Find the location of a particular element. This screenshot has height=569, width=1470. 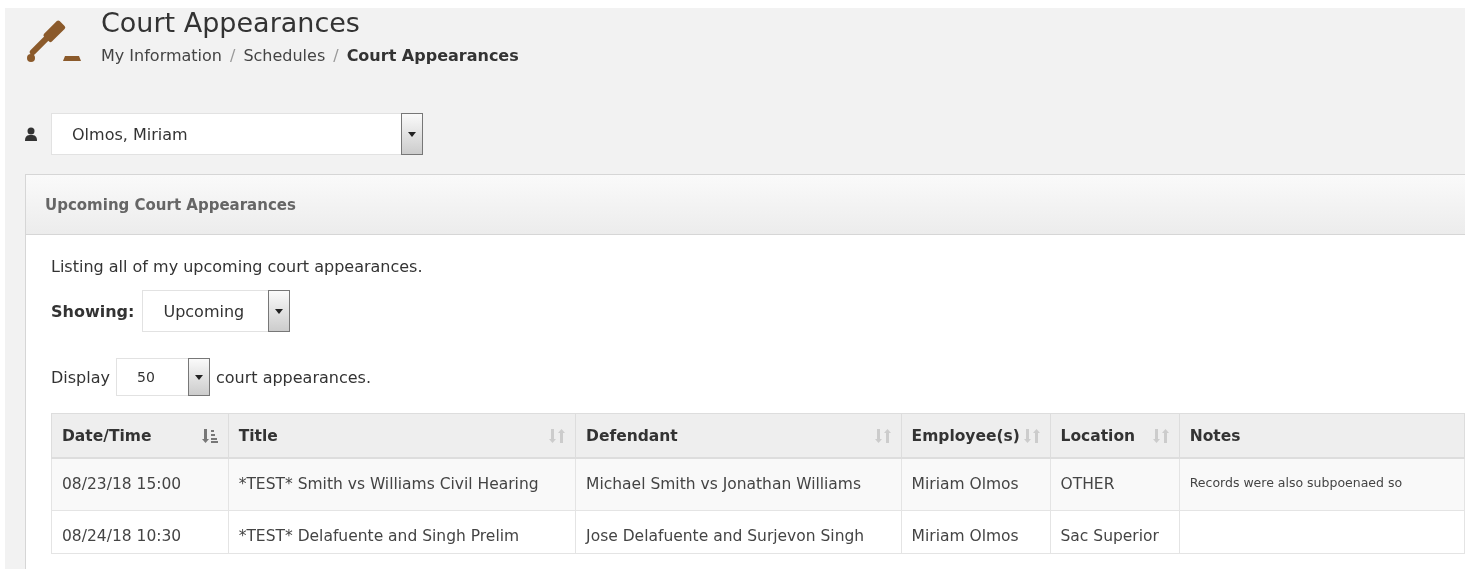

table-cell: 08/23/18 15:00 is located at coordinates (140, 484).